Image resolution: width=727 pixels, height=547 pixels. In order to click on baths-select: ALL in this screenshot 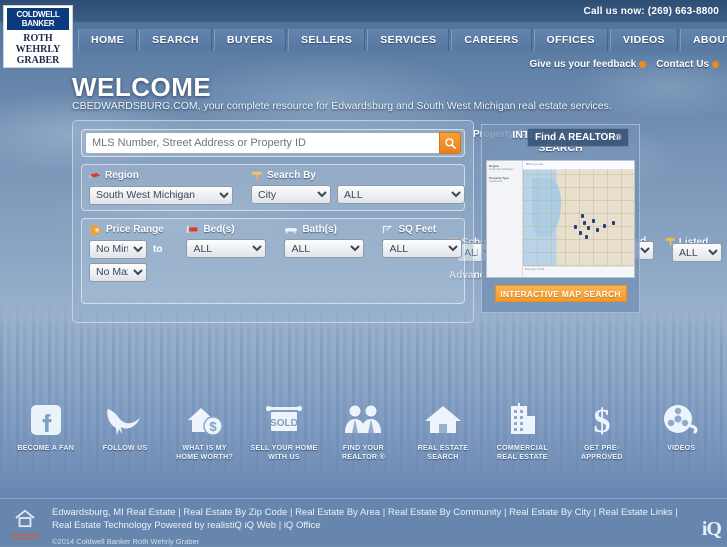, I will do `click(324, 248)`.